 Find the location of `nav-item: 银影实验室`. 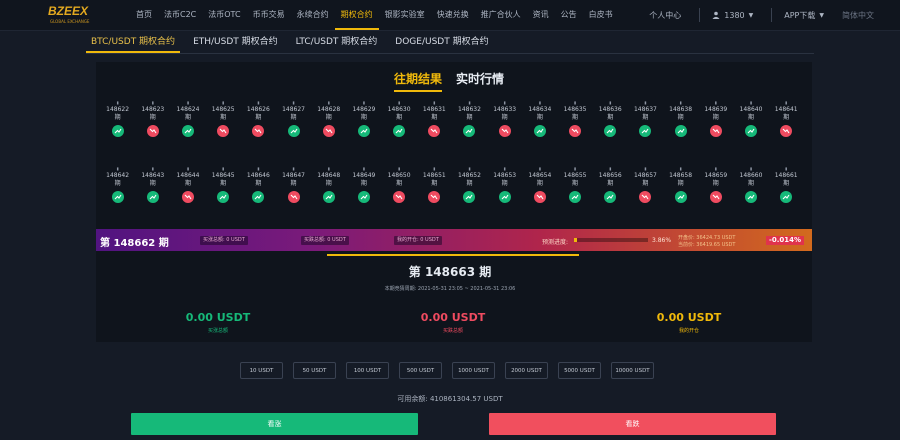

nav-item: 银影实验室 is located at coordinates (405, 15).